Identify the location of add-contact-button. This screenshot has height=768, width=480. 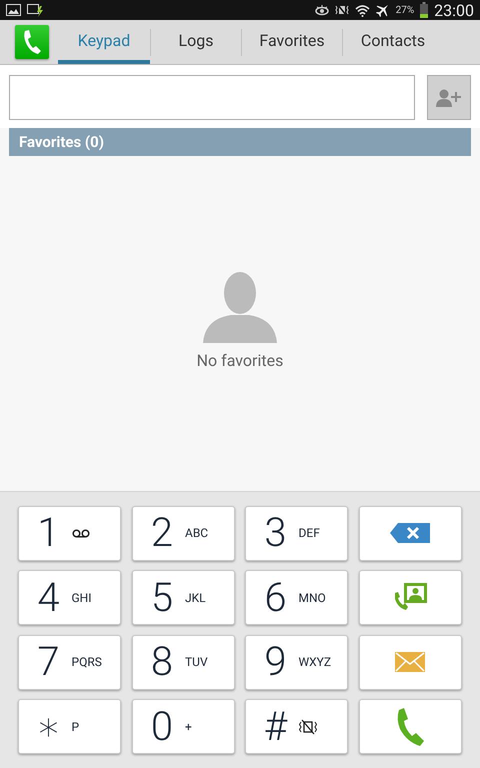
(449, 97).